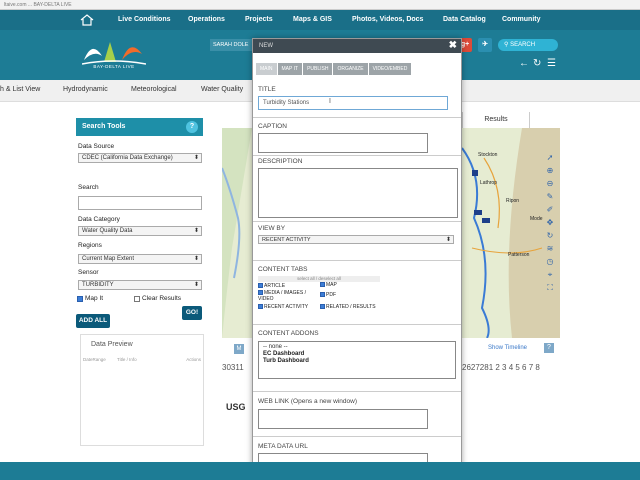 The image size is (640, 480). What do you see at coordinates (356, 239) in the screenshot?
I see `viewby-select: RECENT ACTIVITY` at bounding box center [356, 239].